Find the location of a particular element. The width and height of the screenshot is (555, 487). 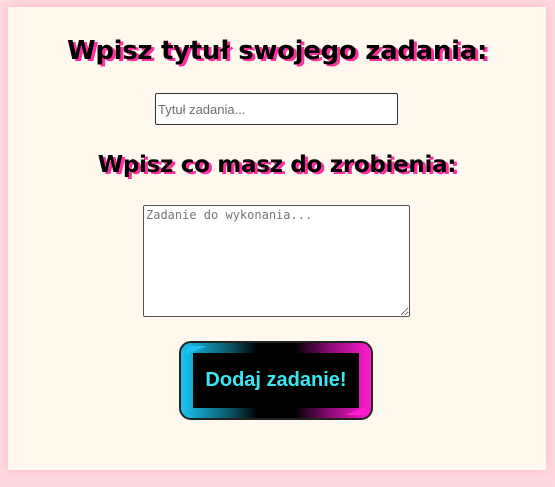

add-task-button-label: Dodaj zadanie! is located at coordinates (276, 380).